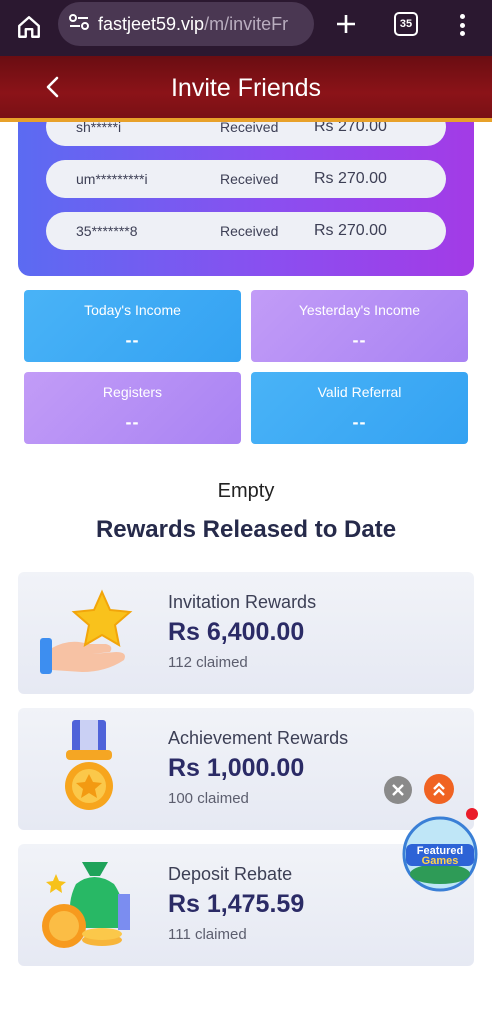  Describe the element at coordinates (406, 24) in the screenshot. I see `tab-switcher-button: 35` at that location.